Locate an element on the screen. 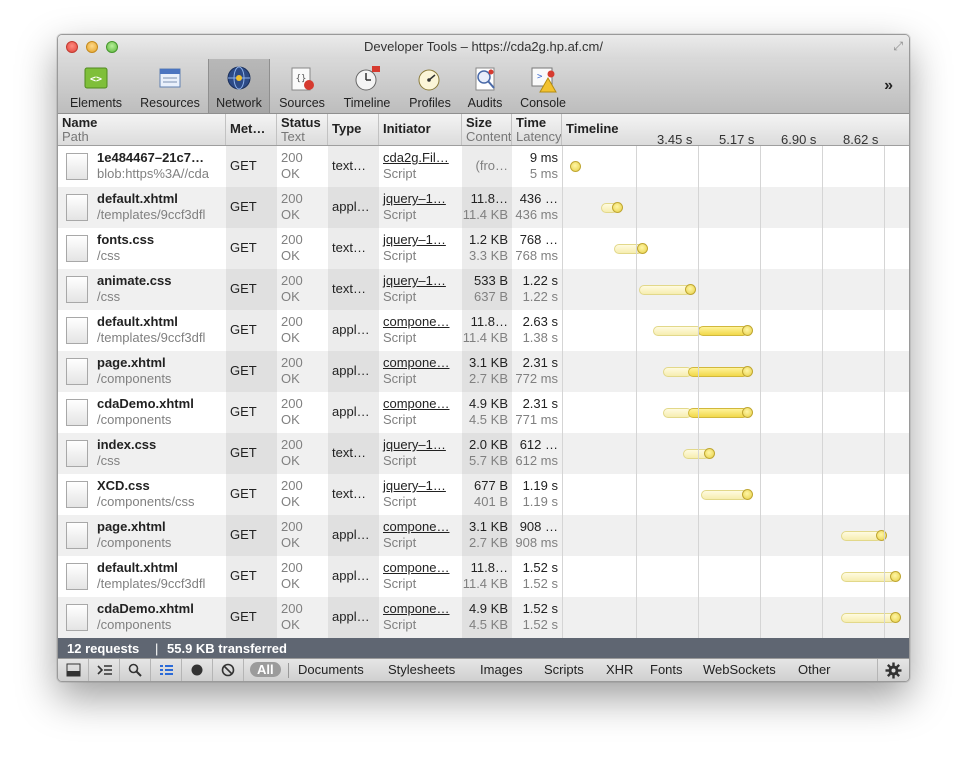 The width and height of the screenshot is (965, 759). column-initiator: Initiator is located at coordinates (420, 129).